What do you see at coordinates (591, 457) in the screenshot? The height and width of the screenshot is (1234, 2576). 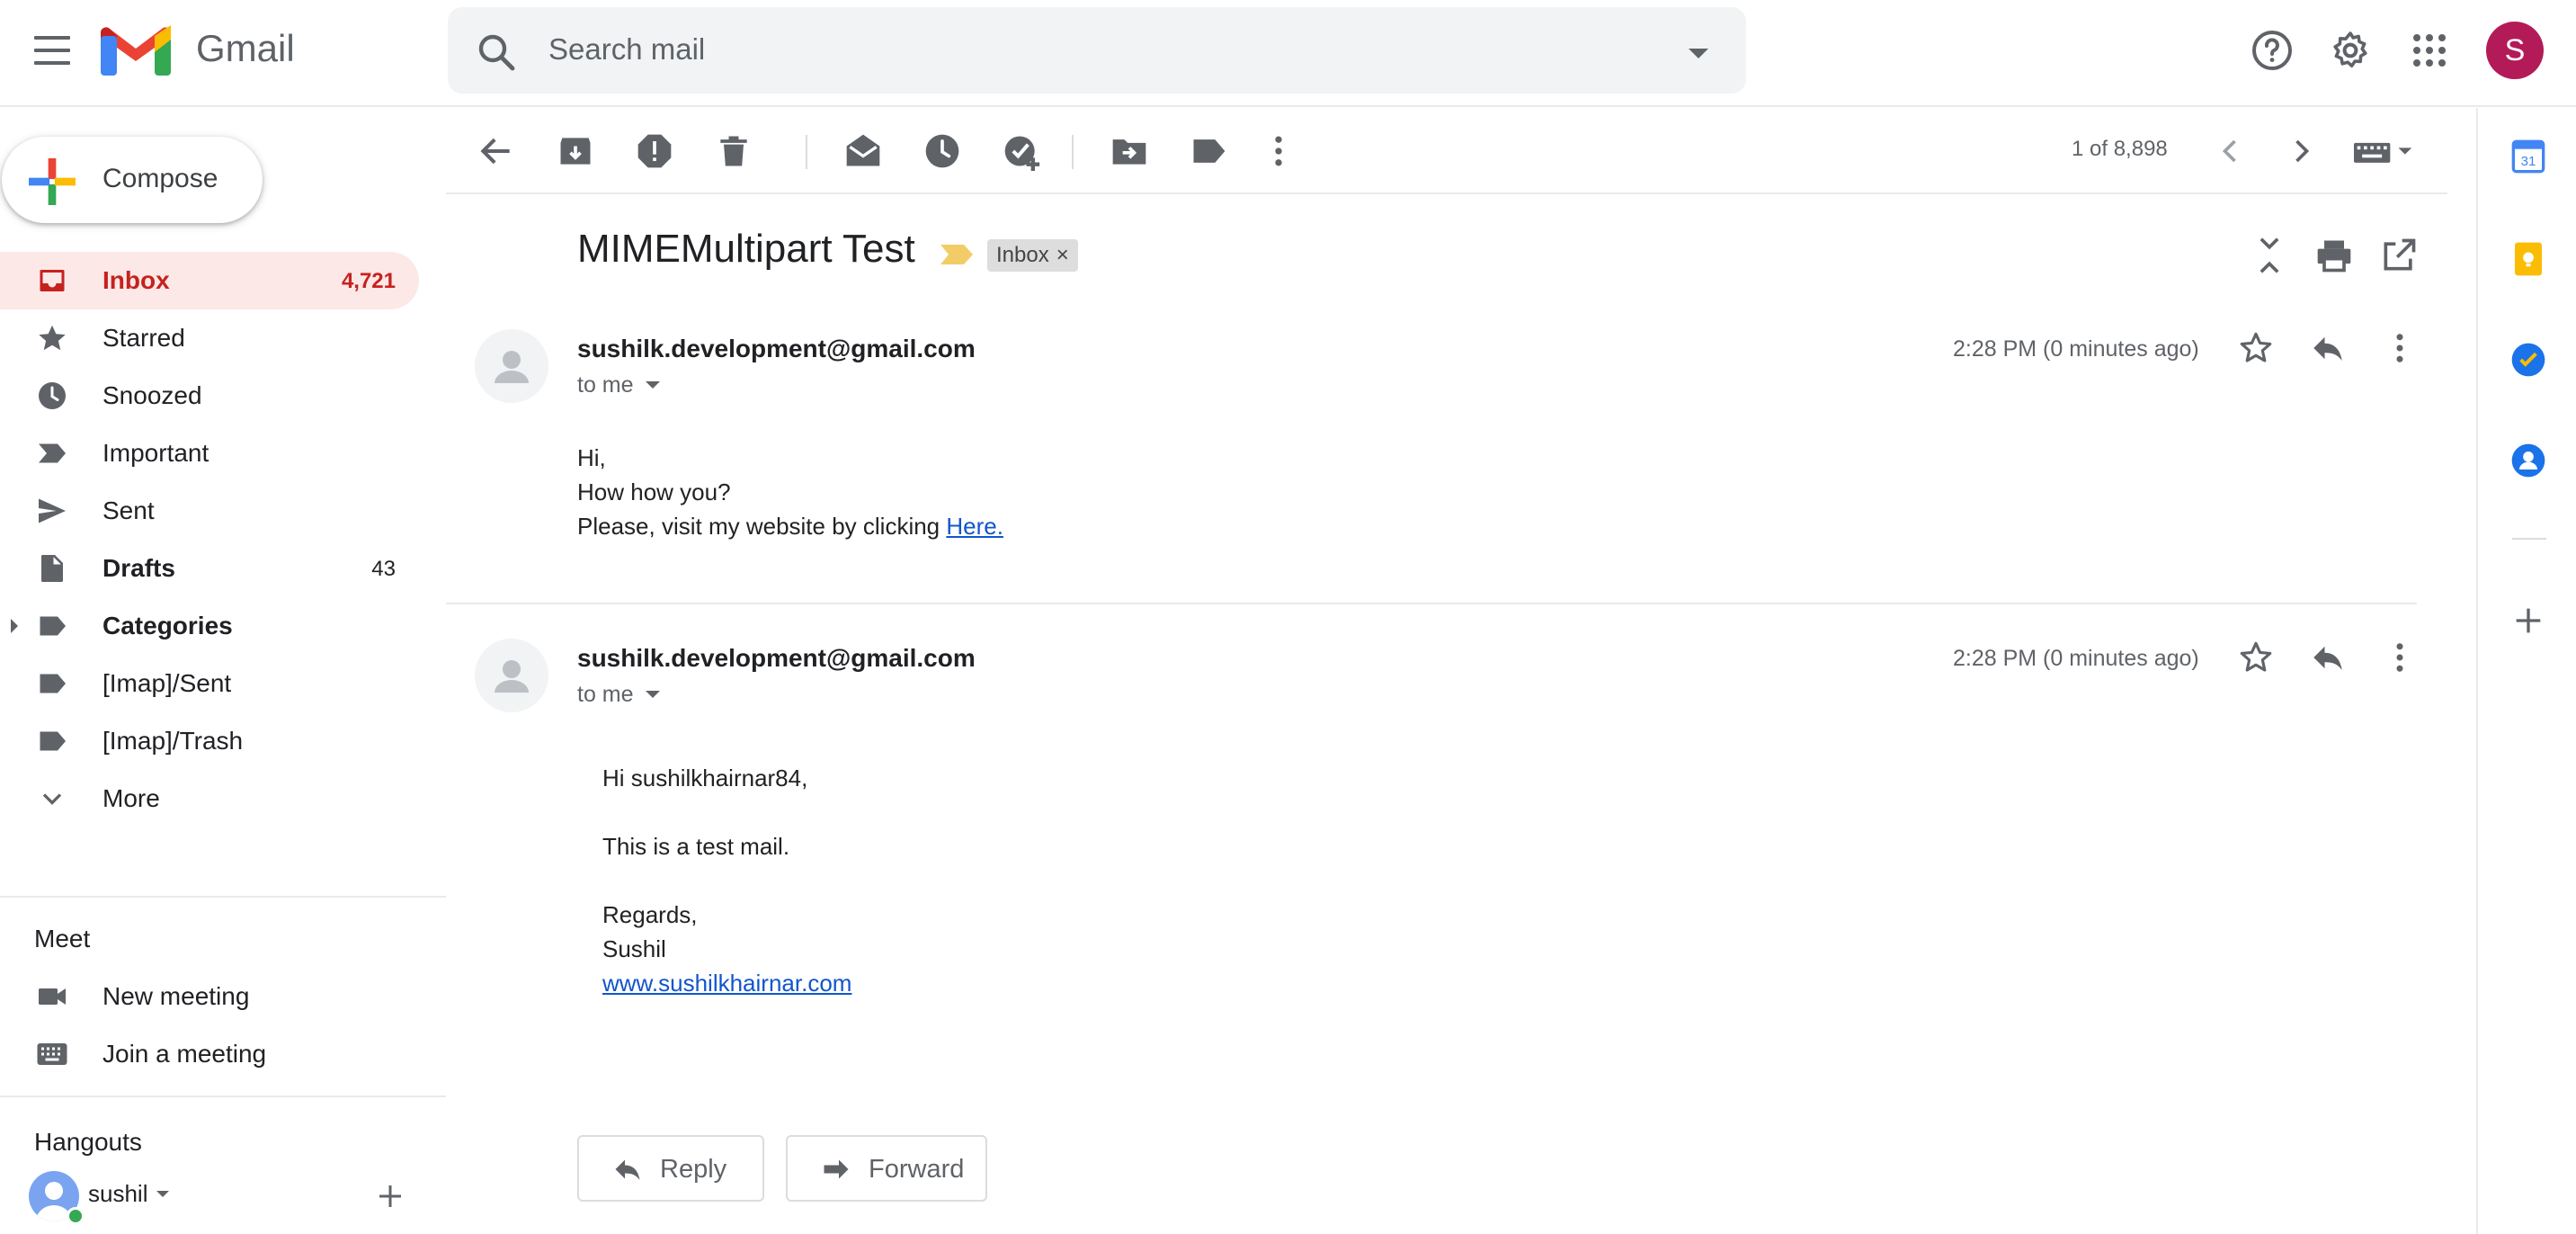 I see `message-body-line: Hi,` at bounding box center [591, 457].